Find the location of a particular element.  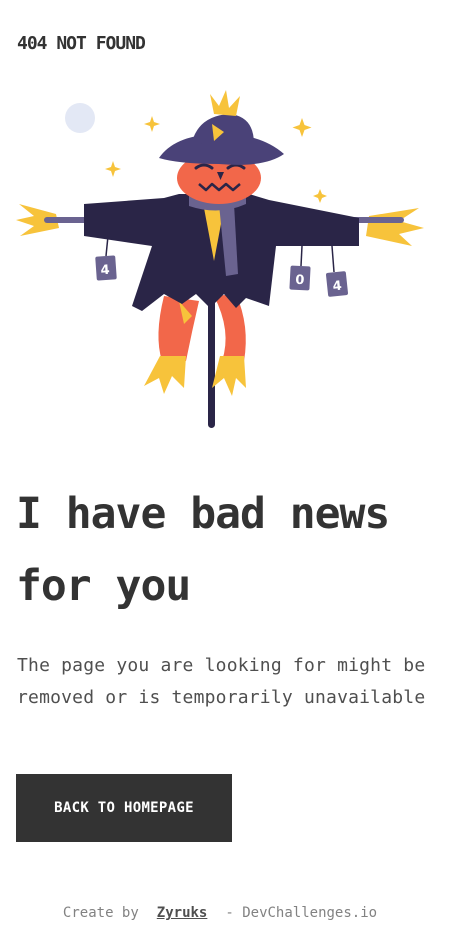

back-to-homepage-button: BACK TO HOMEPAGE is located at coordinates (124, 808).